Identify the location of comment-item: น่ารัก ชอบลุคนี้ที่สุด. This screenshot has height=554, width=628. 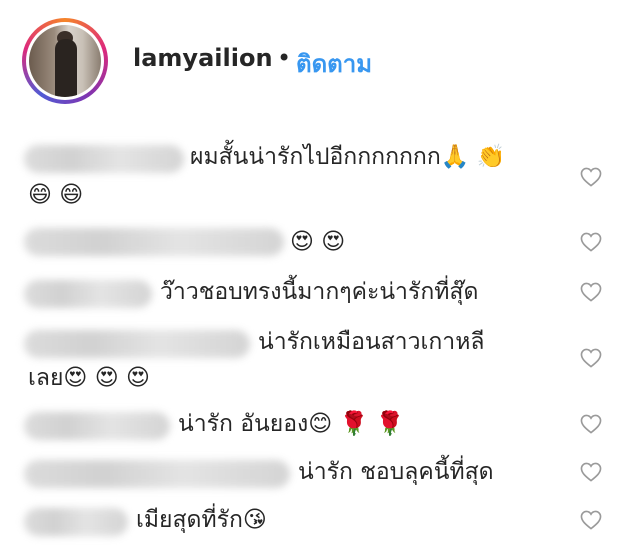
(314, 472).